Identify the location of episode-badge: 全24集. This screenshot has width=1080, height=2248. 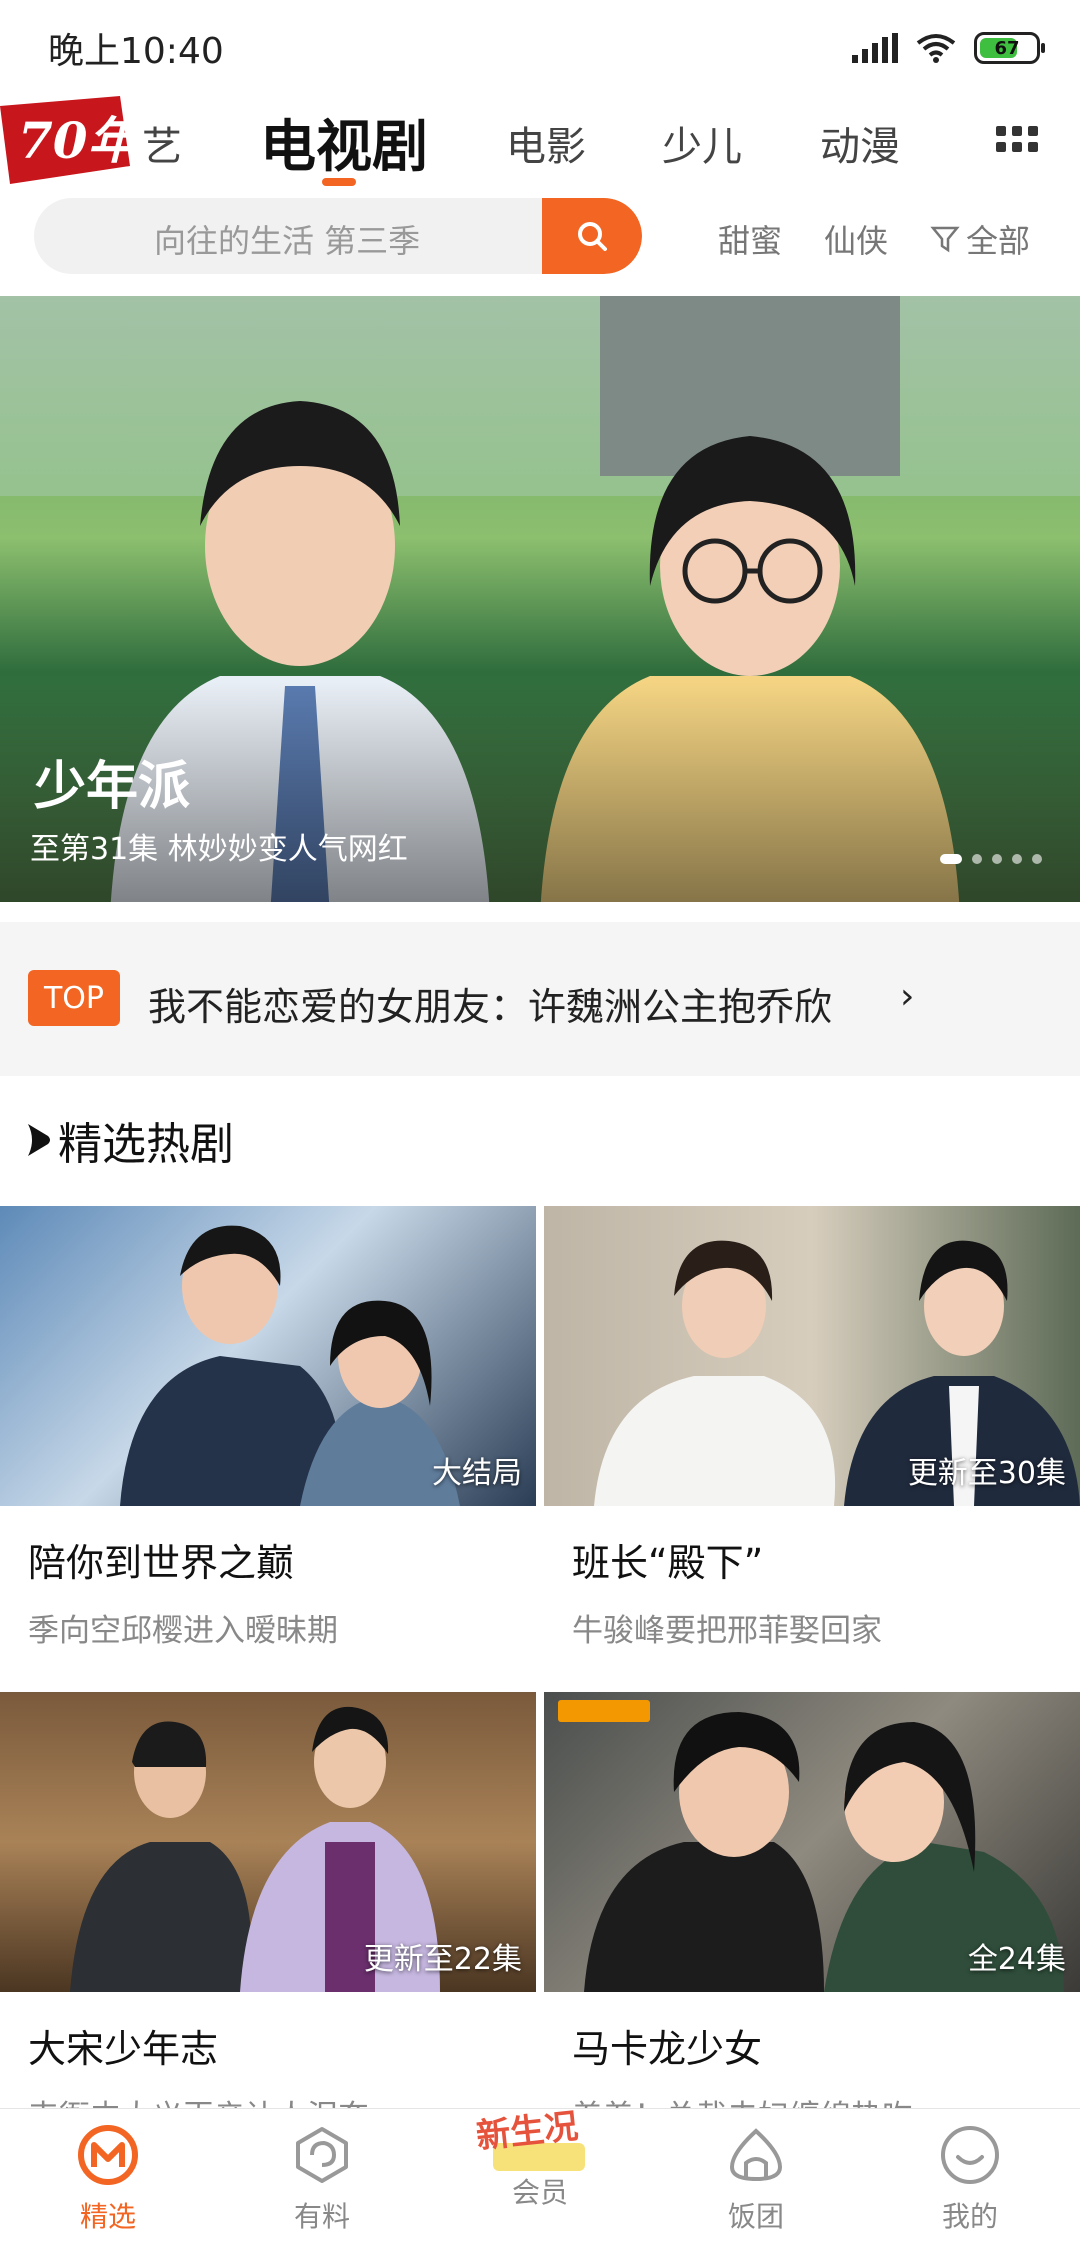
(1016, 1959).